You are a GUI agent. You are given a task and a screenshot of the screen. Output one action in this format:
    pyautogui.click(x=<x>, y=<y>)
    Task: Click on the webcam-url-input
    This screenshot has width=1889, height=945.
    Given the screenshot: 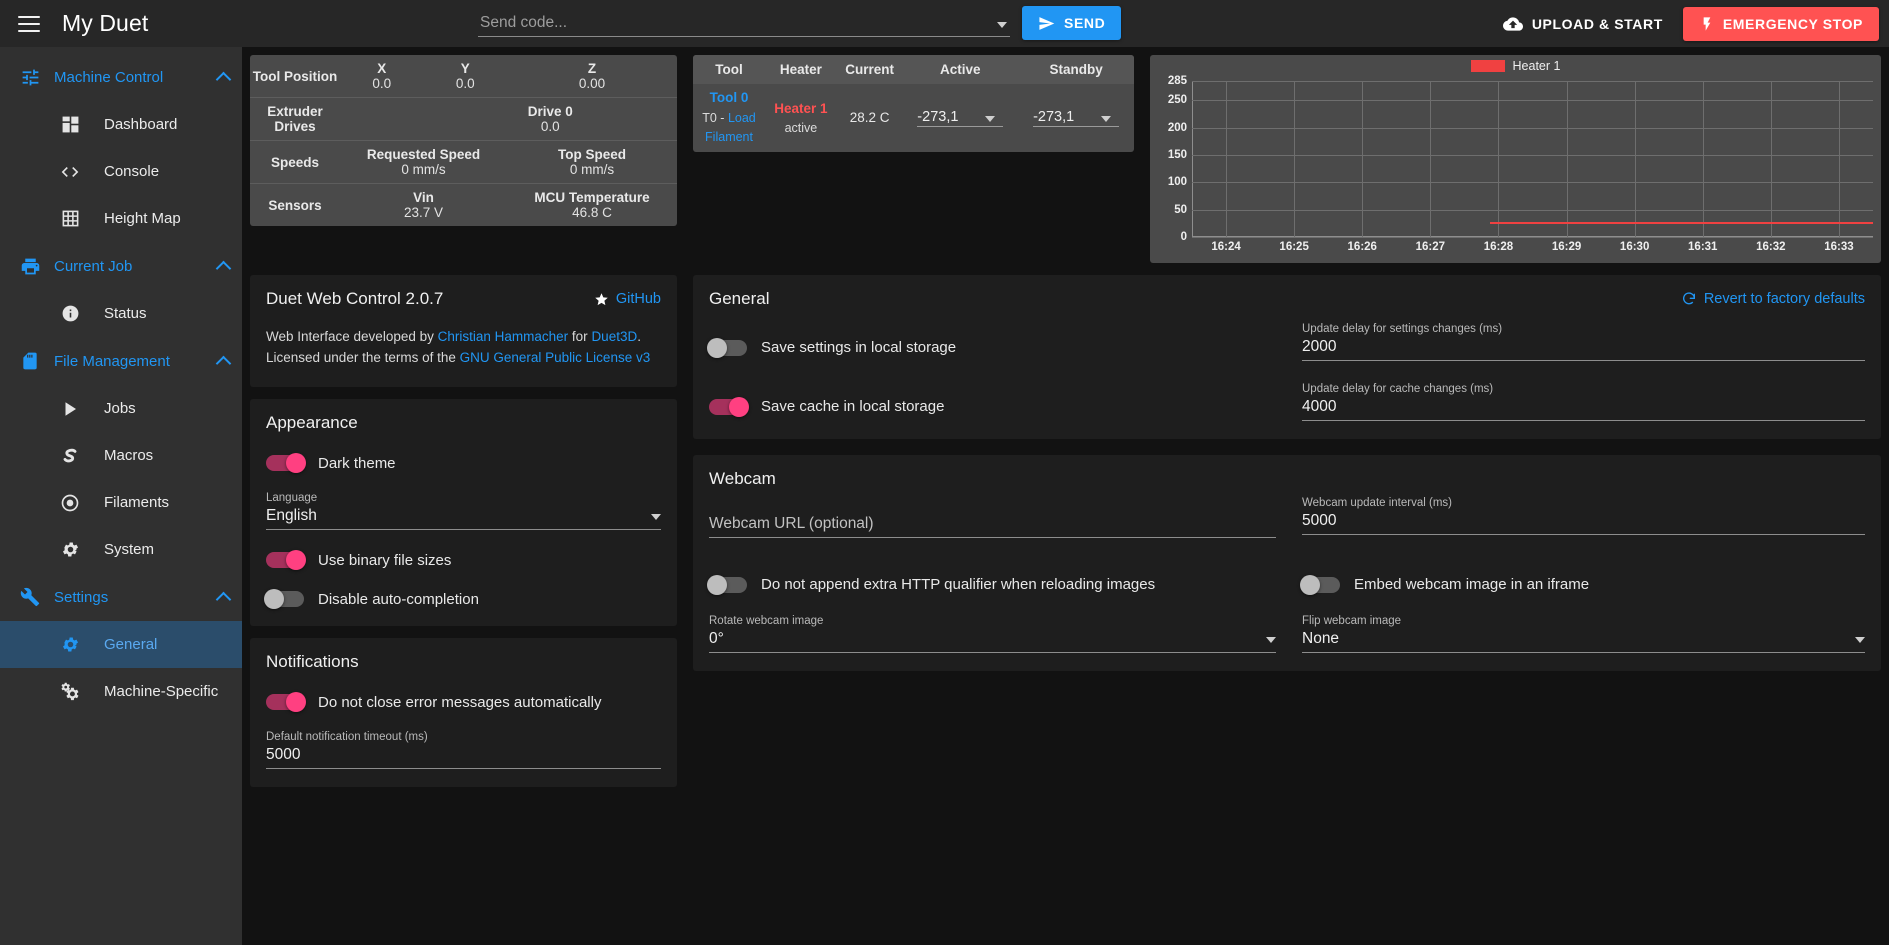 What is the action you would take?
    pyautogui.click(x=992, y=524)
    